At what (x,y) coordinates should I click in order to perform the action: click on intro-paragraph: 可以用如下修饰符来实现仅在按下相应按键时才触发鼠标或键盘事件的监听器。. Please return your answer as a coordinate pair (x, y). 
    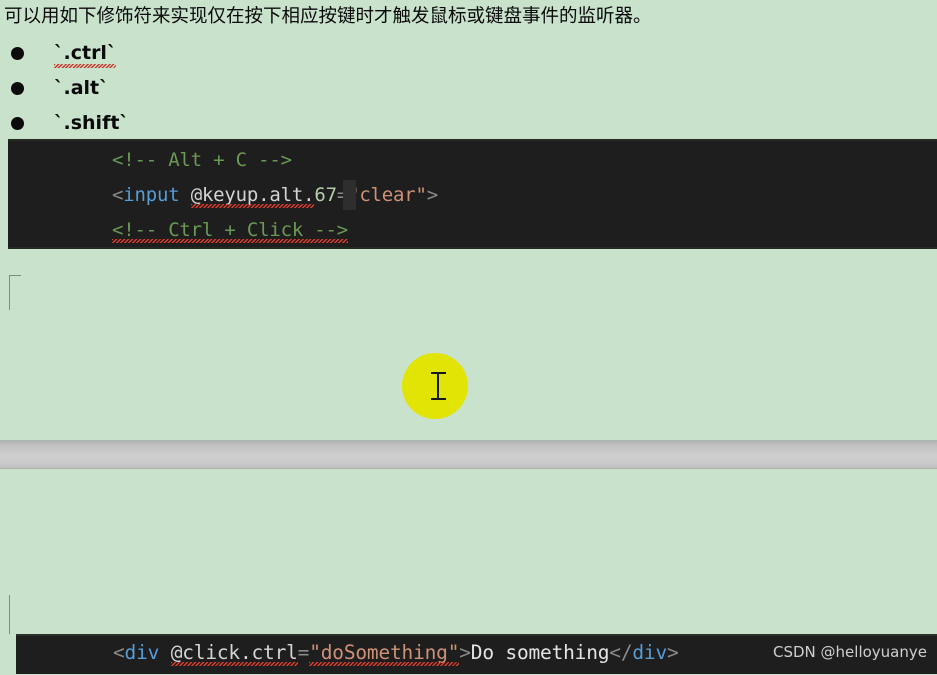
    Looking at the image, I should click on (328, 16).